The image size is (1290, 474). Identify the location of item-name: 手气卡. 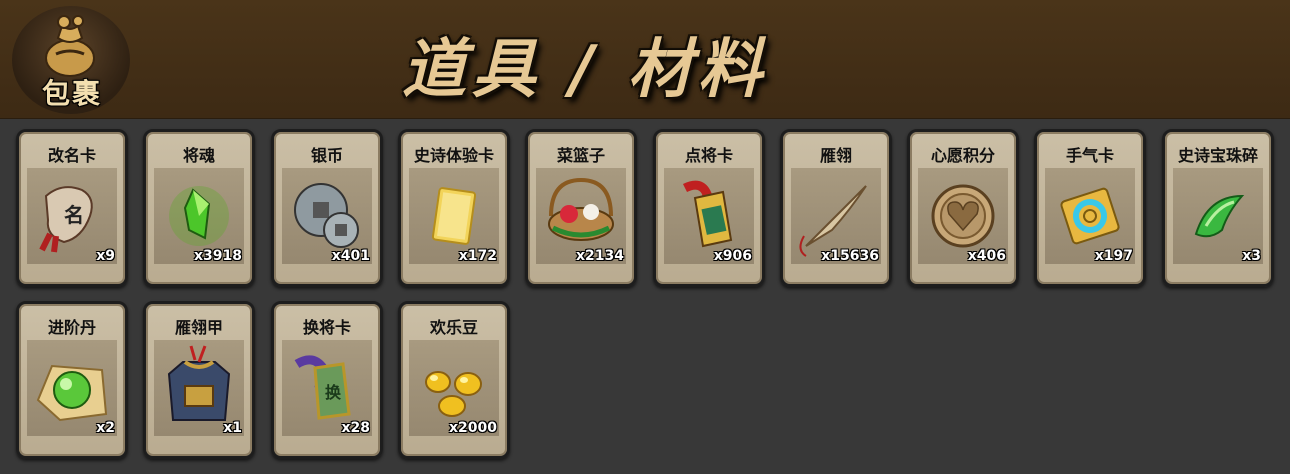
(1089, 155).